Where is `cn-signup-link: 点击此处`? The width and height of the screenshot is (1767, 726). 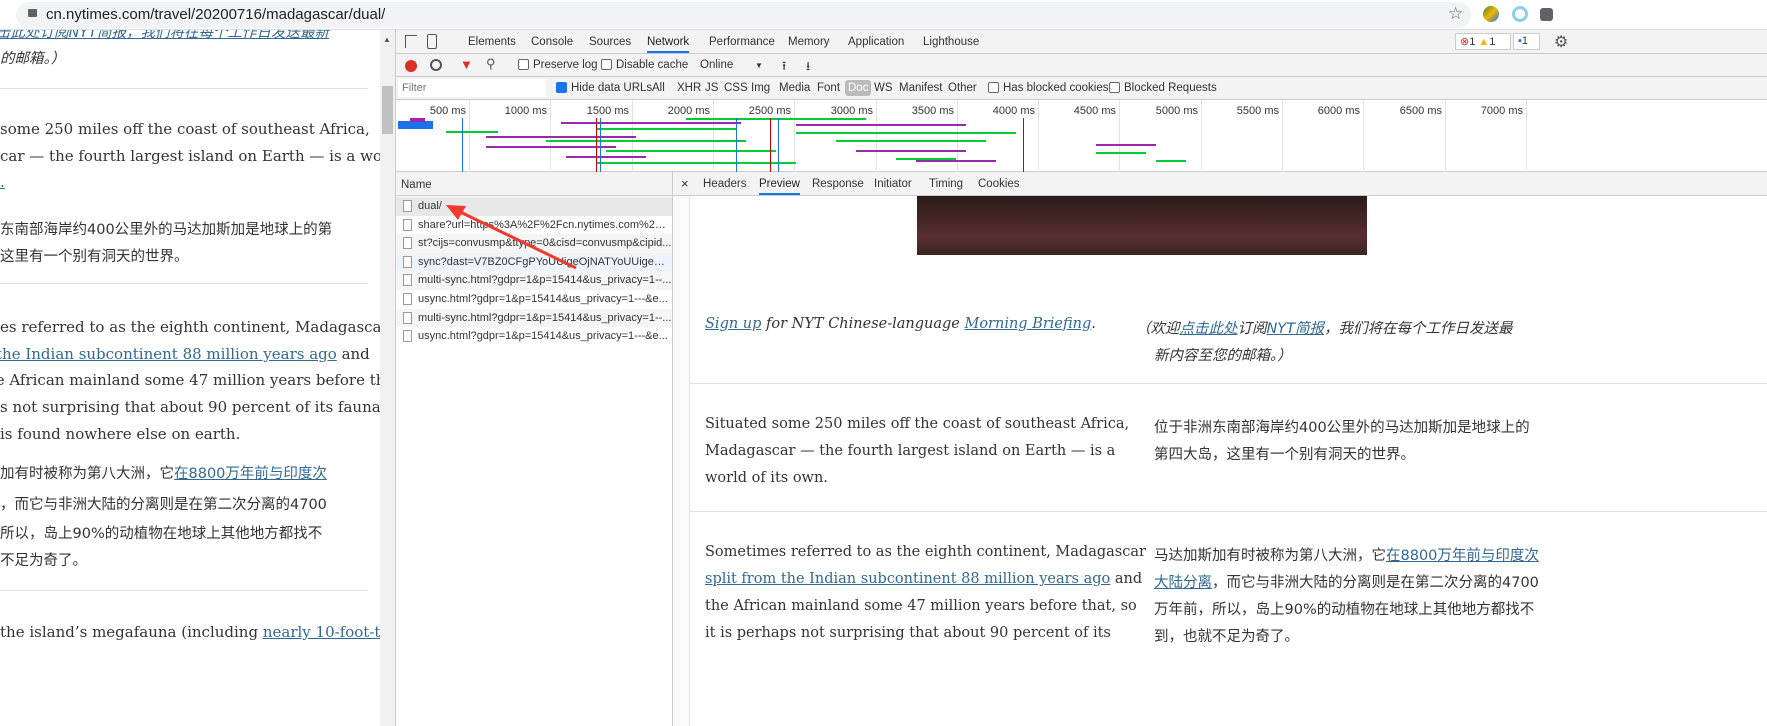 cn-signup-link: 点击此处 is located at coordinates (1209, 329).